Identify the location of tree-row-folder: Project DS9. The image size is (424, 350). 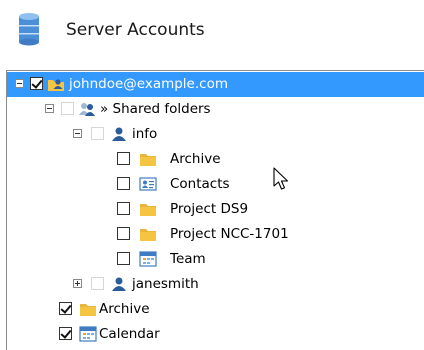
(215, 209).